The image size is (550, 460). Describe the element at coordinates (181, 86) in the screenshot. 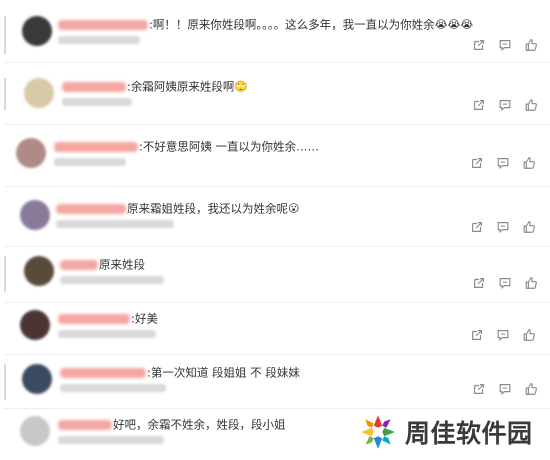

I see `comment-text: :余霜阿姨原来姓段啊` at that location.